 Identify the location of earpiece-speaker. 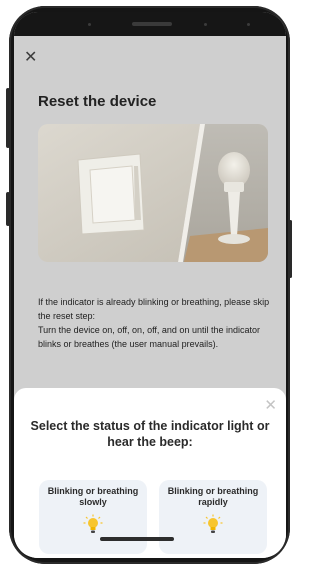
(152, 24).